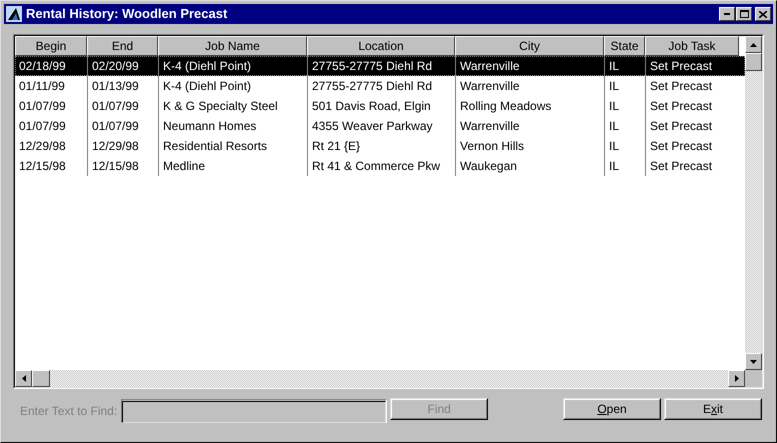  I want to click on vertical-scrollbar, so click(753, 203).